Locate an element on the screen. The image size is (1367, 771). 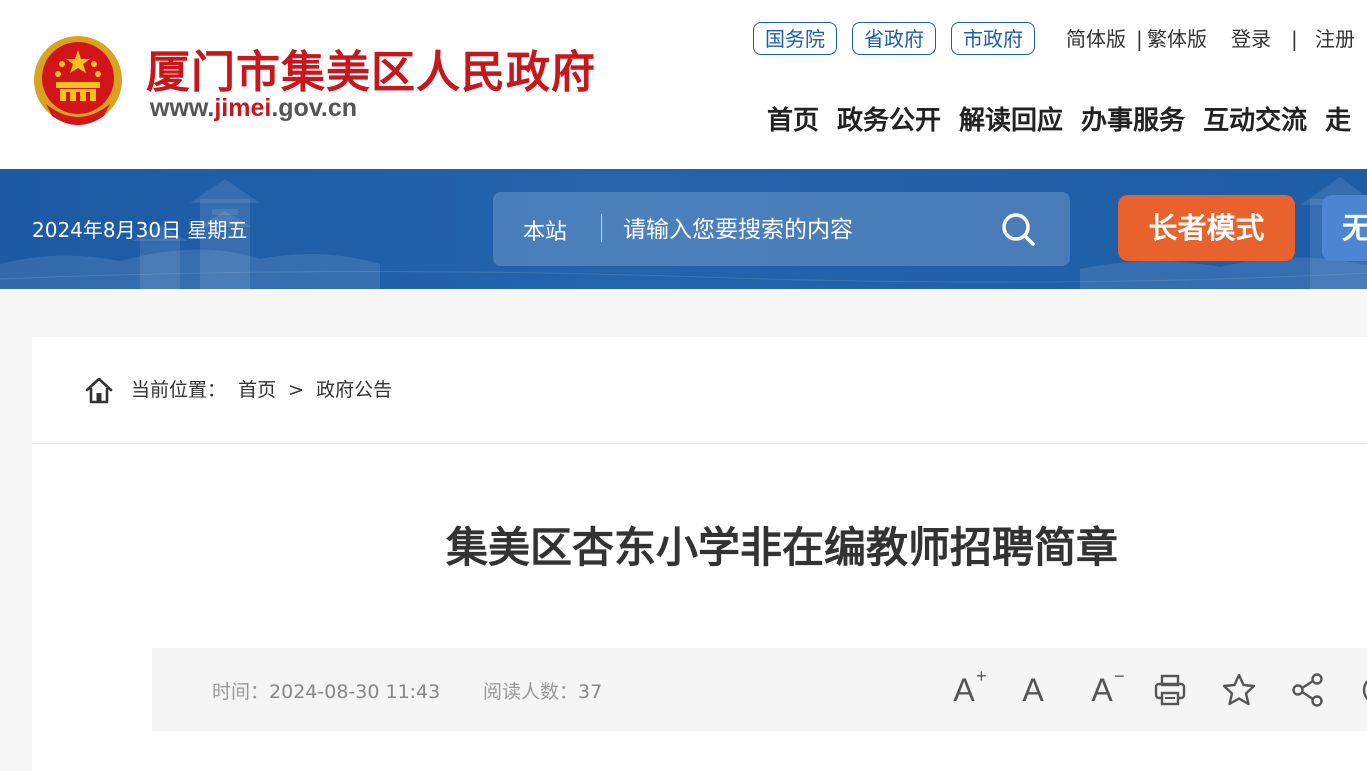
register-link: 注册 is located at coordinates (1335, 39).